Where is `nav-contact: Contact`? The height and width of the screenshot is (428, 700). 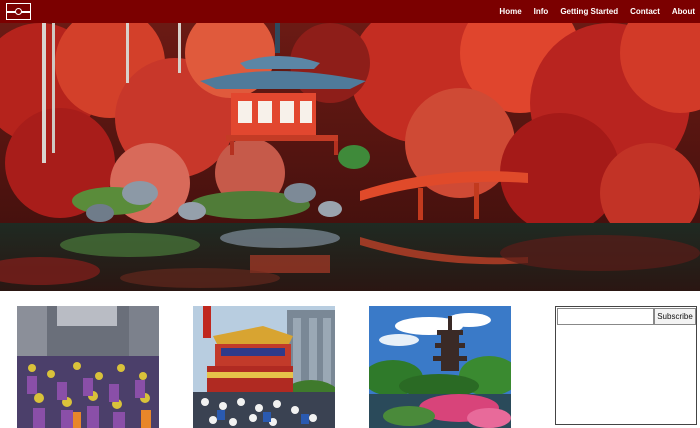
nav-contact: Contact is located at coordinates (645, 11).